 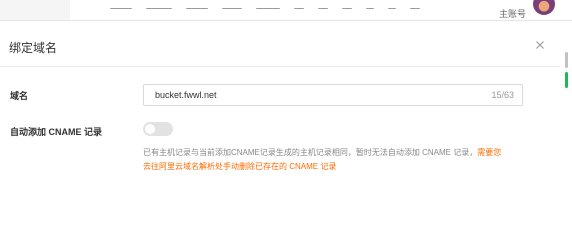 I want to click on account-label: 主账号, so click(x=512, y=13).